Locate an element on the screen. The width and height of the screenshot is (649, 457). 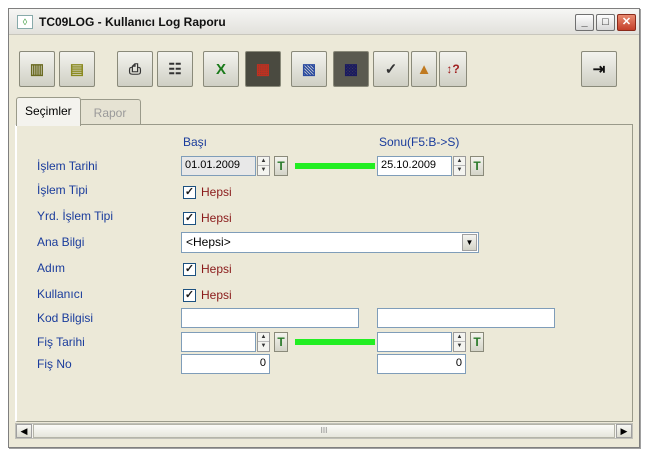
checklist-button: ✓ is located at coordinates (391, 69).